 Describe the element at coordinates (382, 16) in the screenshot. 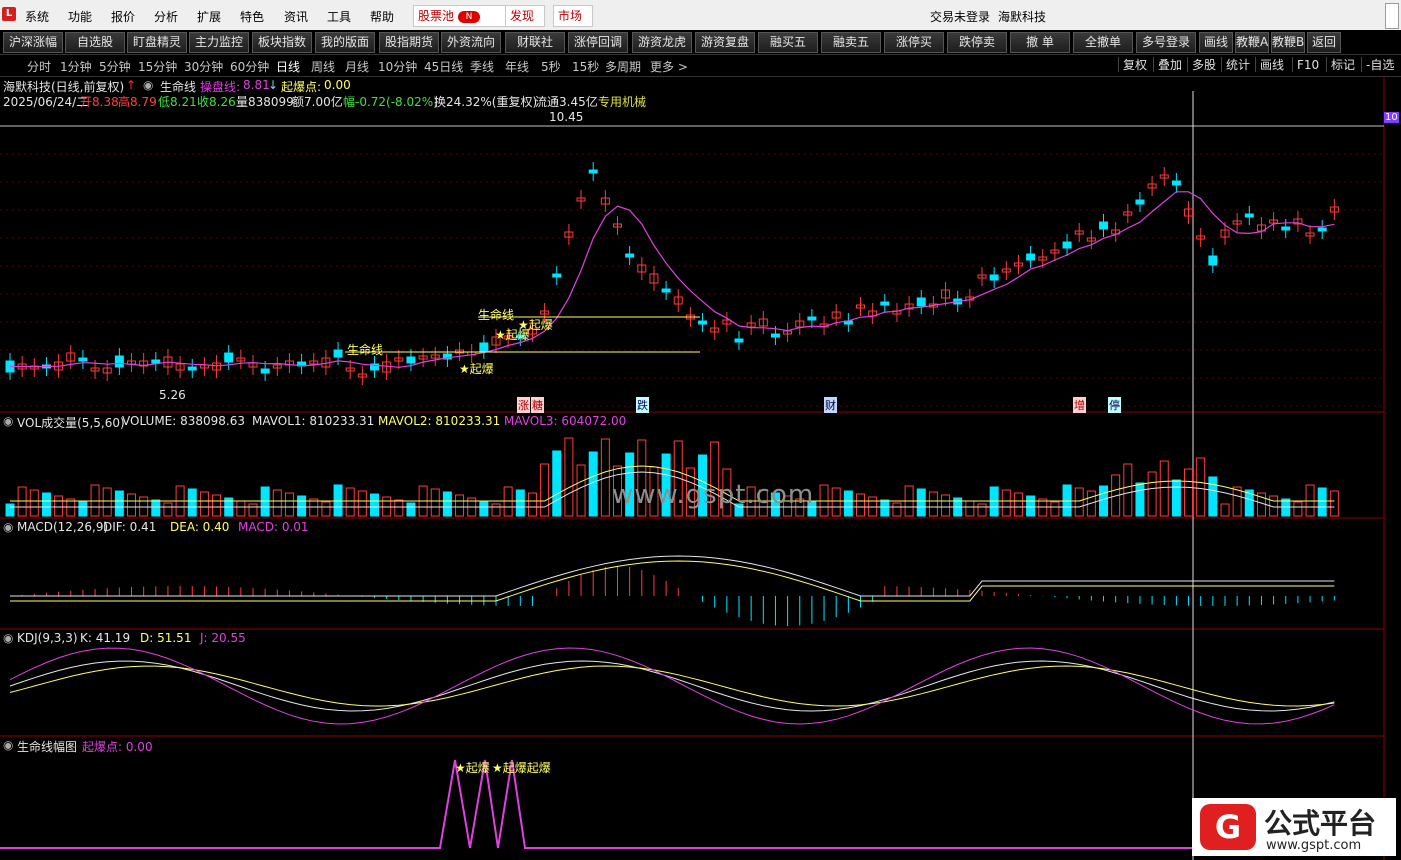

I see `menu-help: 帮助` at that location.